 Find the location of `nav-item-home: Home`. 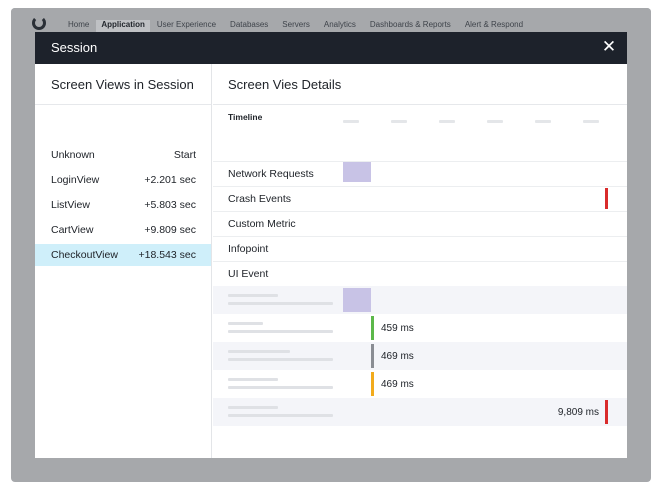

nav-item-home: Home is located at coordinates (78, 26).